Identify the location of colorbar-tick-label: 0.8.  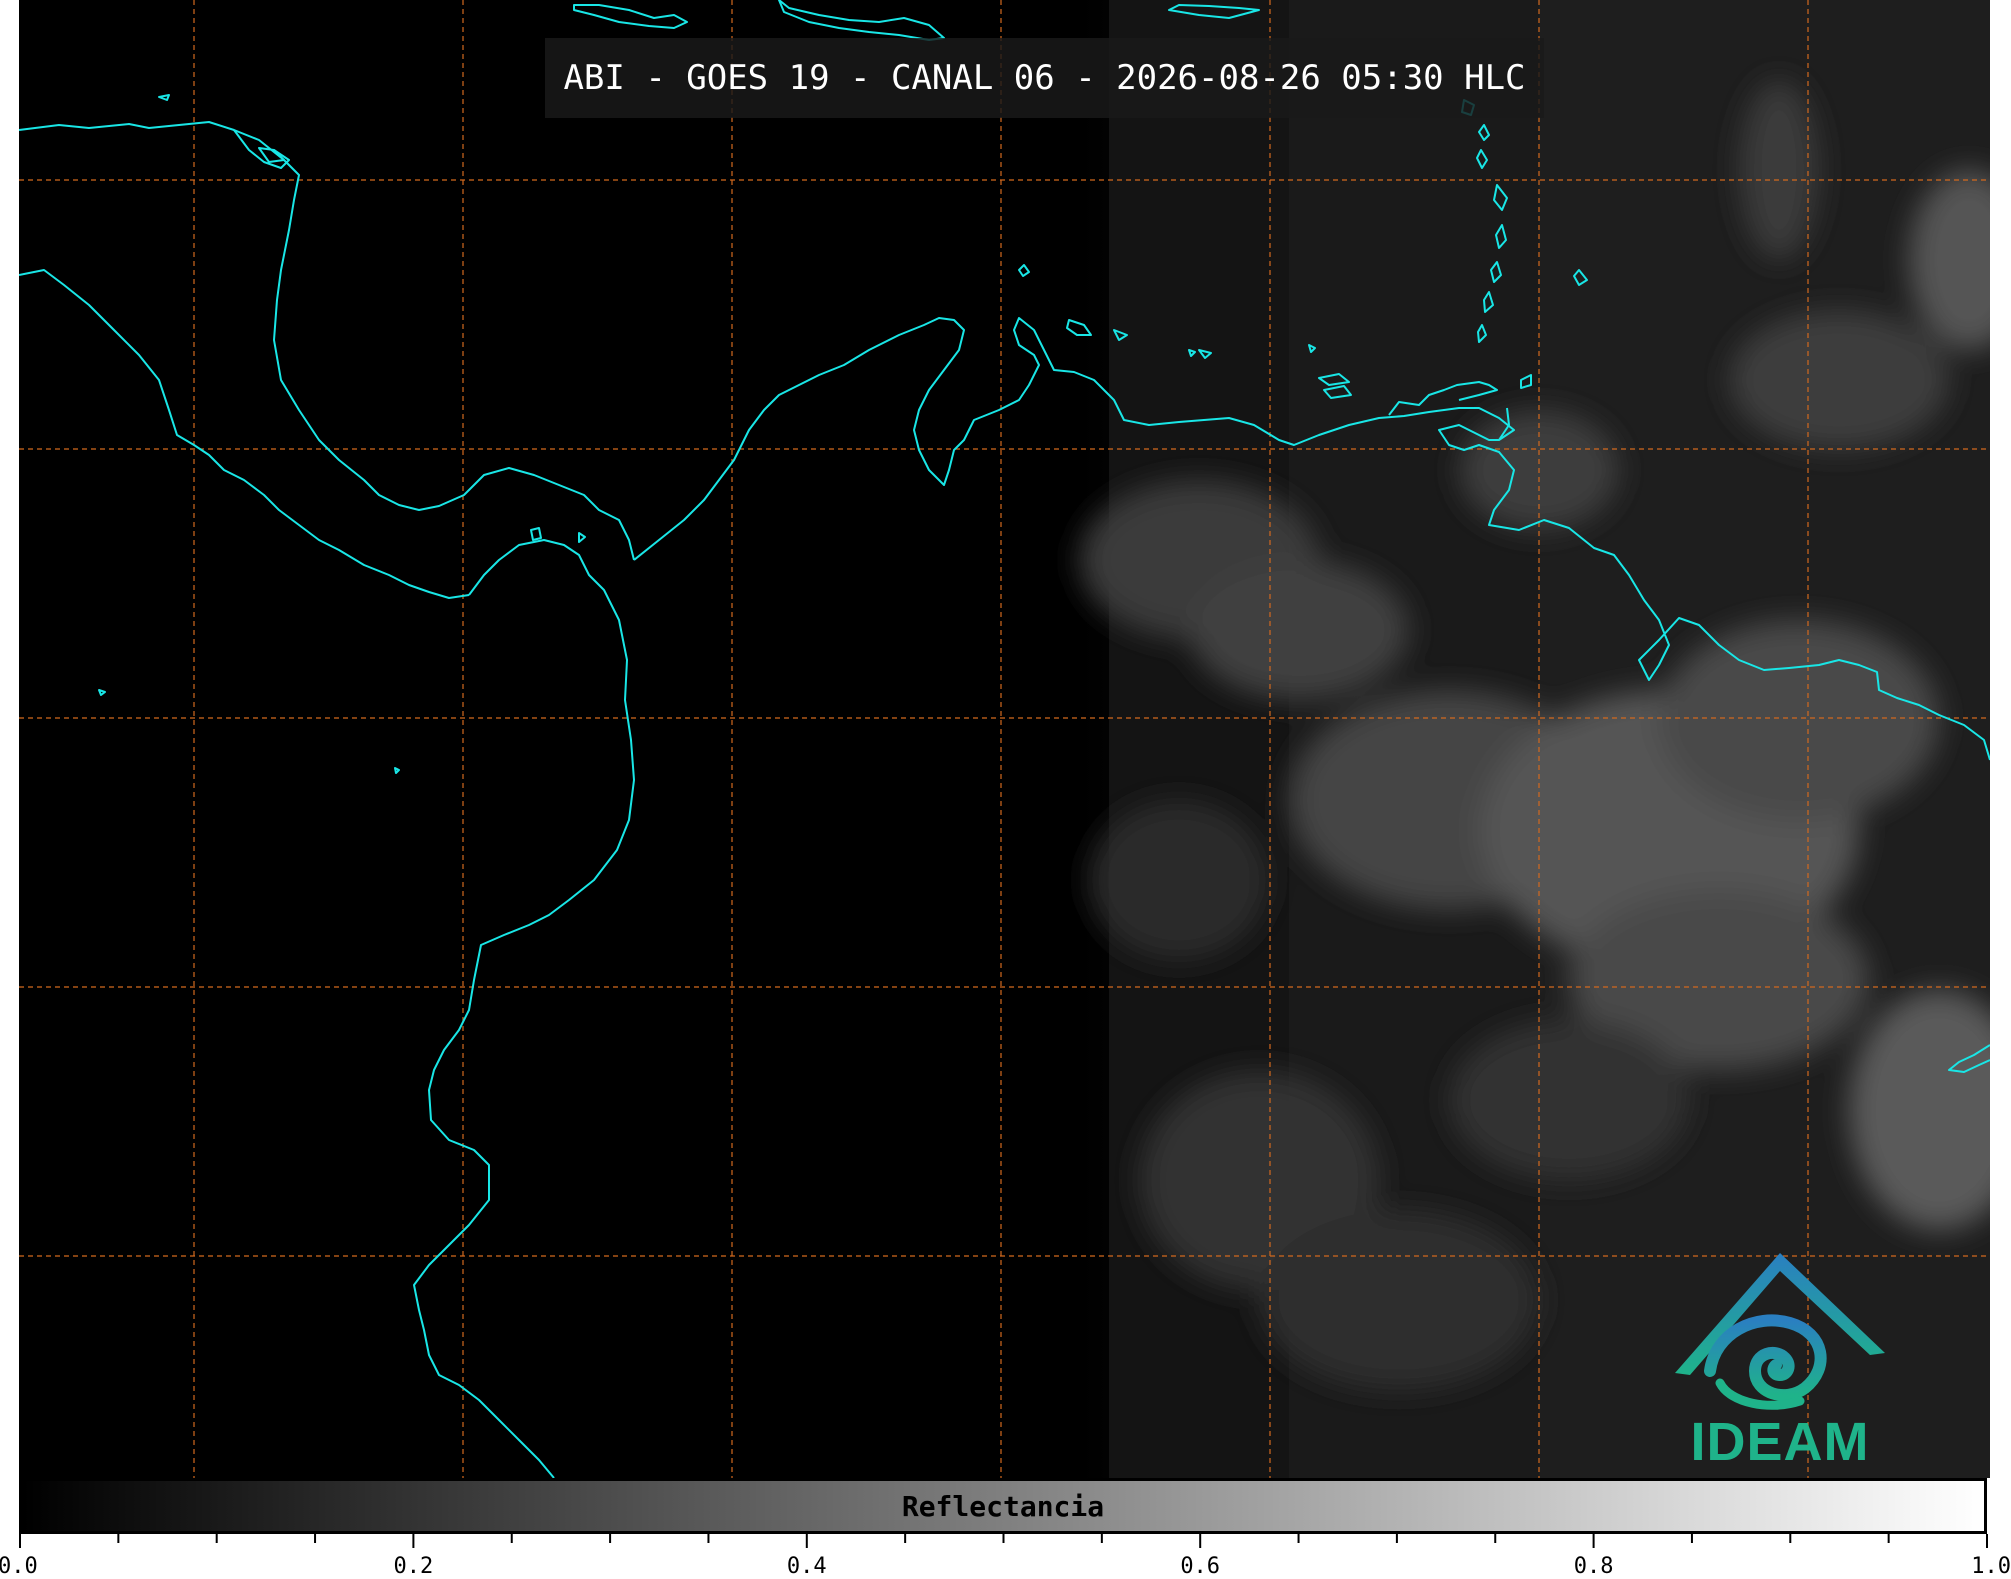
(1593, 1566).